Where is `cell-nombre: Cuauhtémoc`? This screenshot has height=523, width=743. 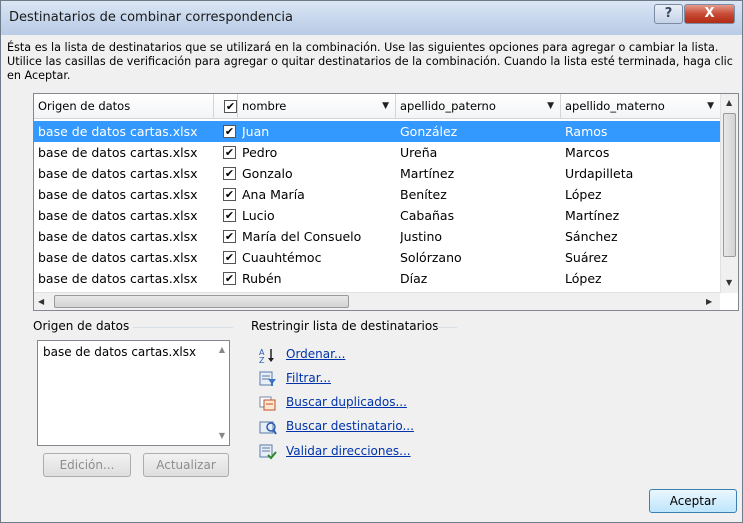 cell-nombre: Cuauhtémoc is located at coordinates (282, 257).